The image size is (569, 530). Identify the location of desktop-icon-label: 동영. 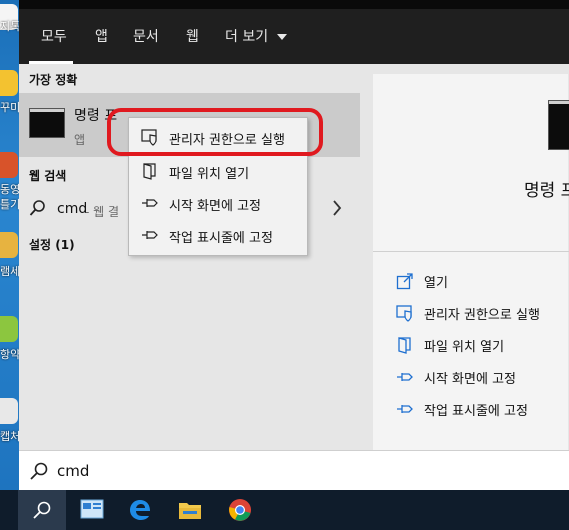
(9, 189).